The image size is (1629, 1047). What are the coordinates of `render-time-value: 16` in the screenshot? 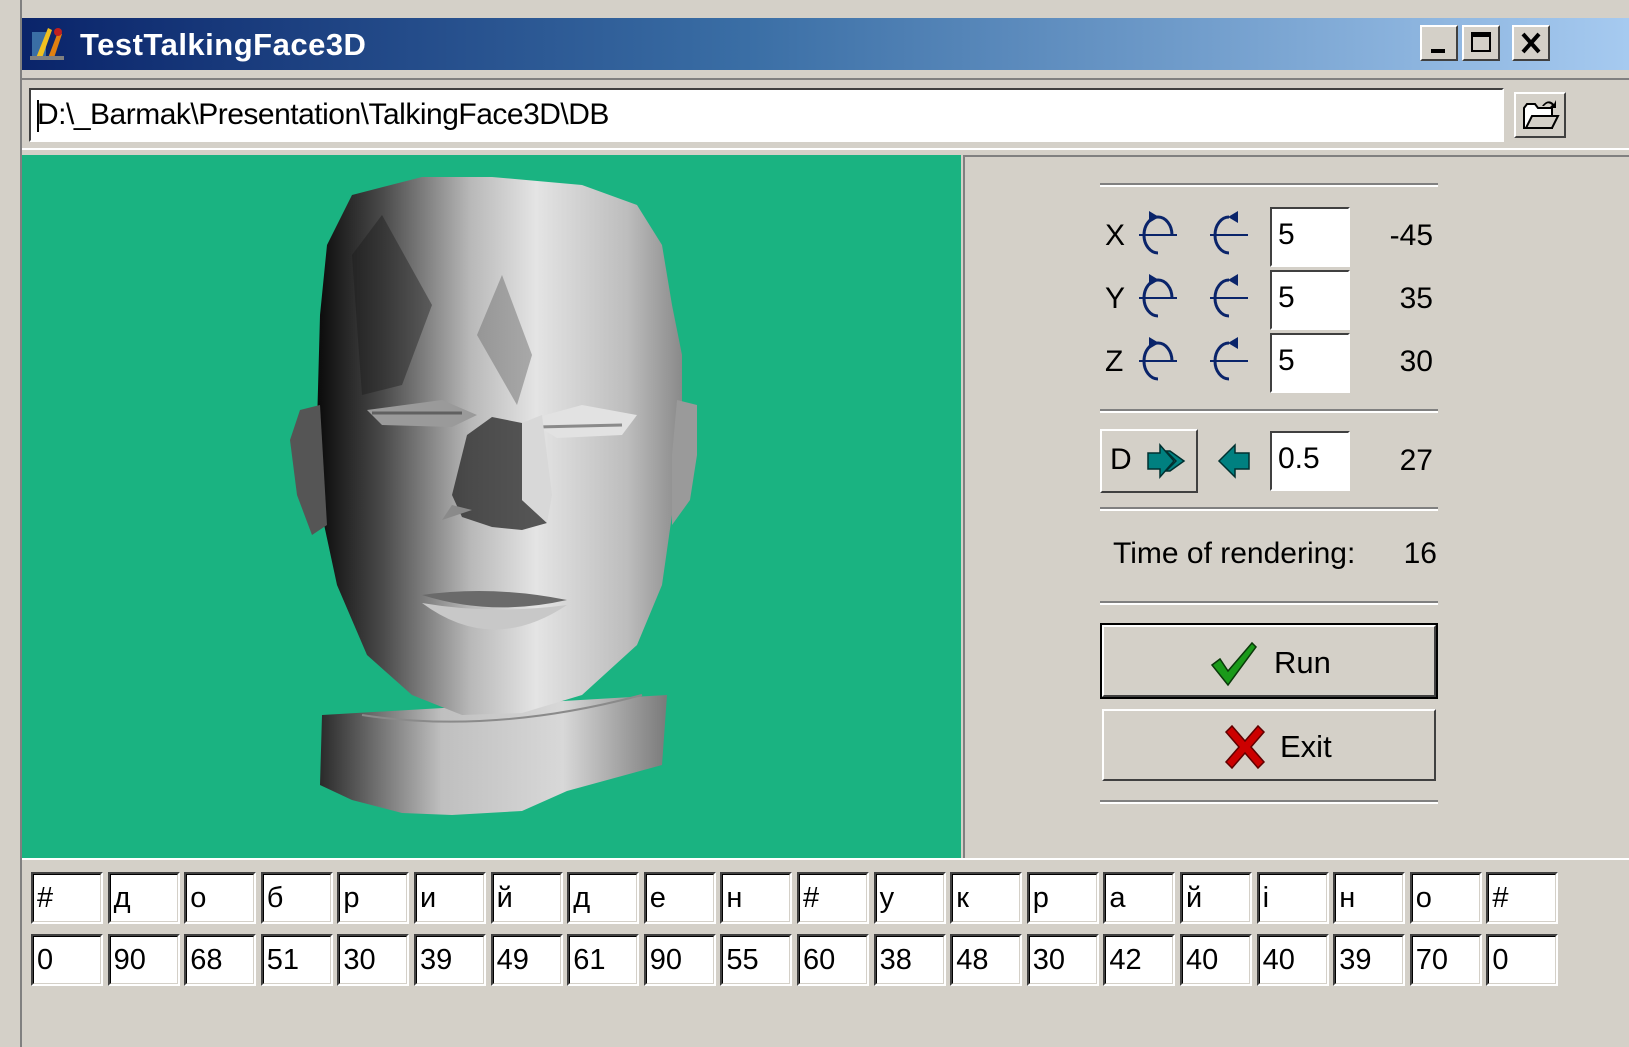 It's located at (1420, 553).